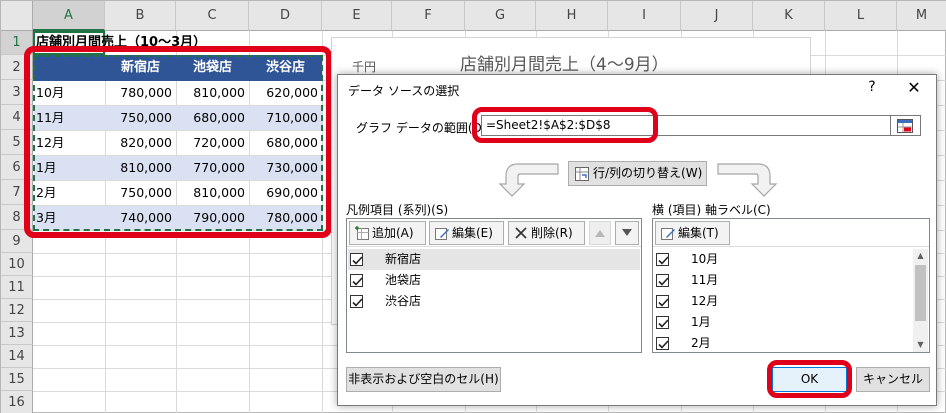  Describe the element at coordinates (403, 259) in the screenshot. I see `series-name: 新宿店` at that location.